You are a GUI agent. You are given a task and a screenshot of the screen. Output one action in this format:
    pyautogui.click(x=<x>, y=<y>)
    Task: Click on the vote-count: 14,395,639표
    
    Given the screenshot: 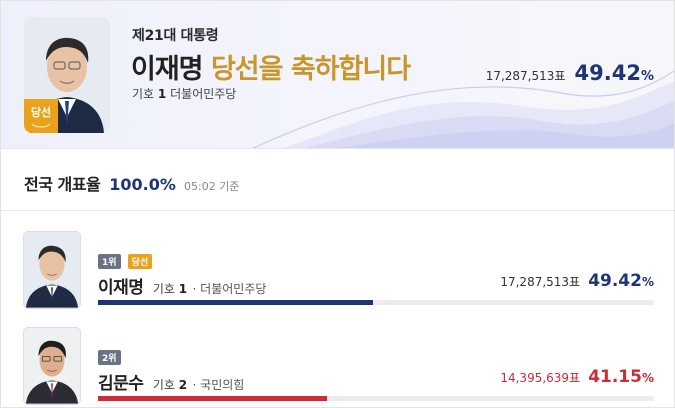 What is the action you would take?
    pyautogui.click(x=540, y=378)
    